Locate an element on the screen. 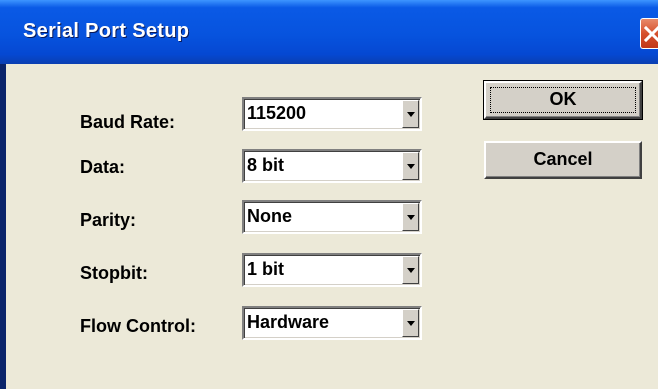  flow-control-label: Flow Control: is located at coordinates (138, 326).